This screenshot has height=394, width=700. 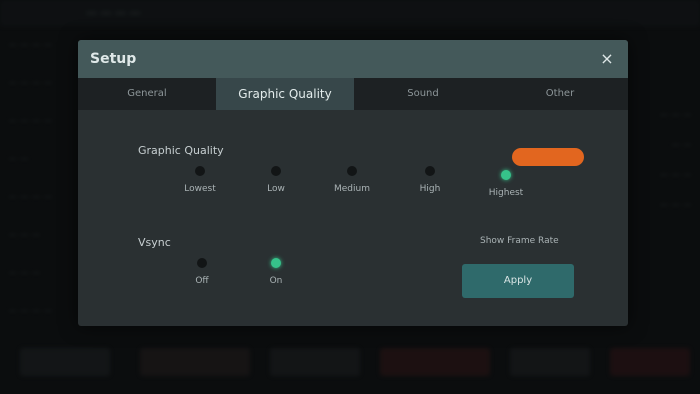 I want to click on radio-label: On, so click(x=276, y=281).